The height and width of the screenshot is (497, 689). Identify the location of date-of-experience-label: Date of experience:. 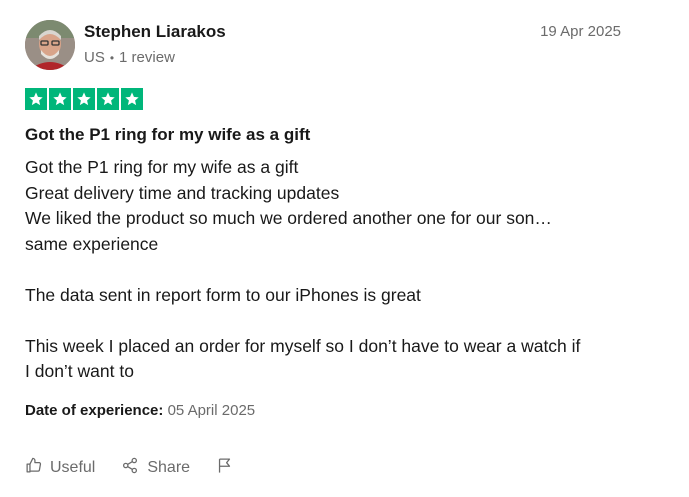
(94, 410).